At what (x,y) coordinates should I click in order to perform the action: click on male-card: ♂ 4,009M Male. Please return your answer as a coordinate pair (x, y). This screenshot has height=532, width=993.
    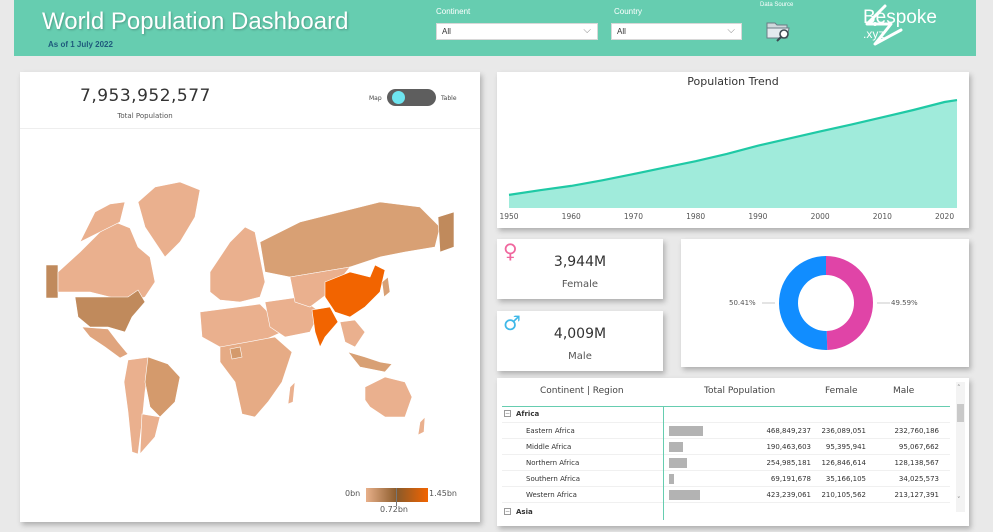
    Looking at the image, I should click on (580, 341).